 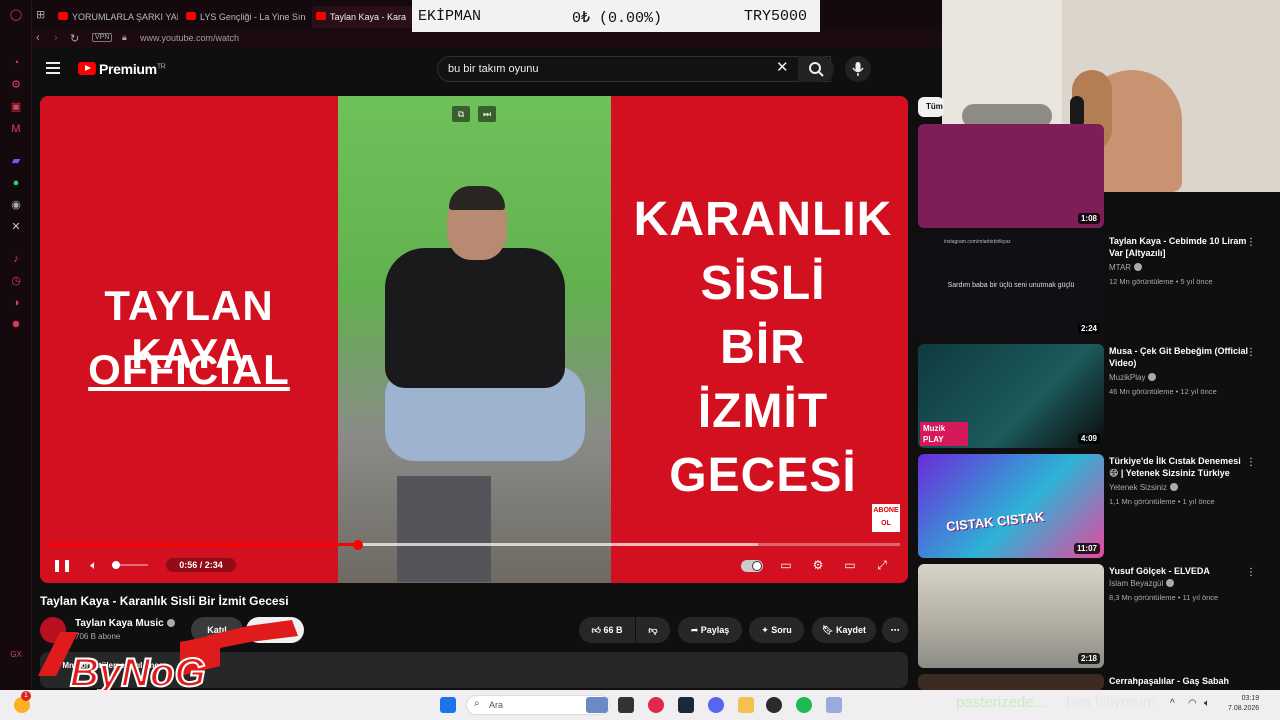 I want to click on windows-start-icon, so click(x=448, y=705).